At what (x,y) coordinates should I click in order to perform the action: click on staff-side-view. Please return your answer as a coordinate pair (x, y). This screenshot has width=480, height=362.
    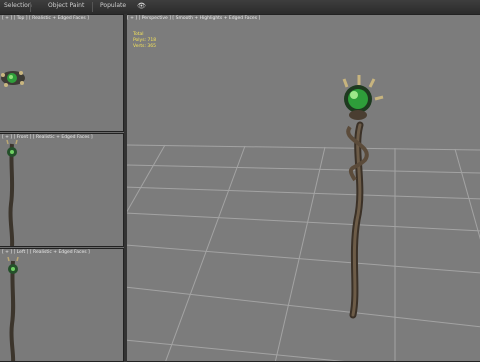
    Looking at the image, I should click on (13, 308).